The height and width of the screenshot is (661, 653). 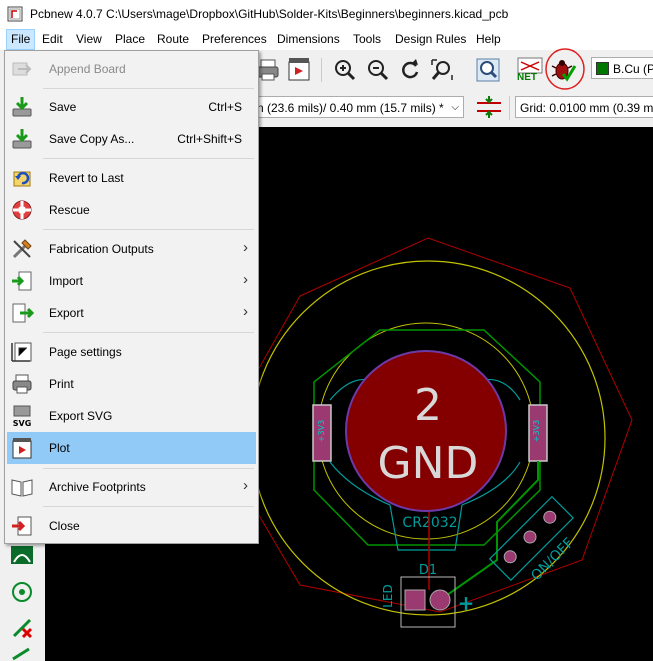 I want to click on menu-item-label: Save, so click(x=63, y=107).